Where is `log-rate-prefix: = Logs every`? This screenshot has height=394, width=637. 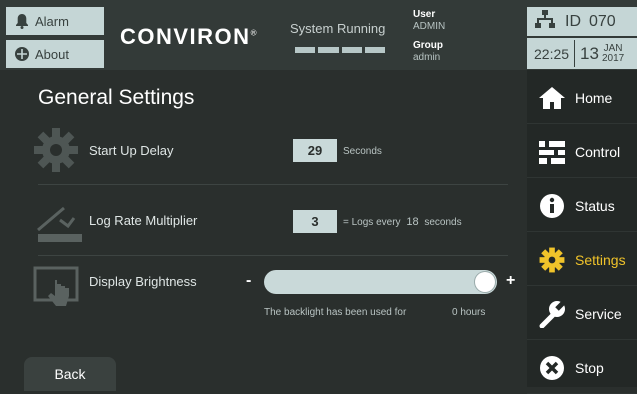
log-rate-prefix: = Logs every is located at coordinates (372, 222).